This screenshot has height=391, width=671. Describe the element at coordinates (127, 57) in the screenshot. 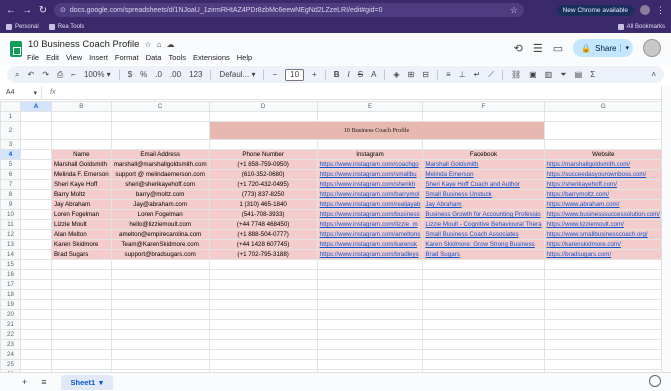

I see `menu-format: Format` at that location.